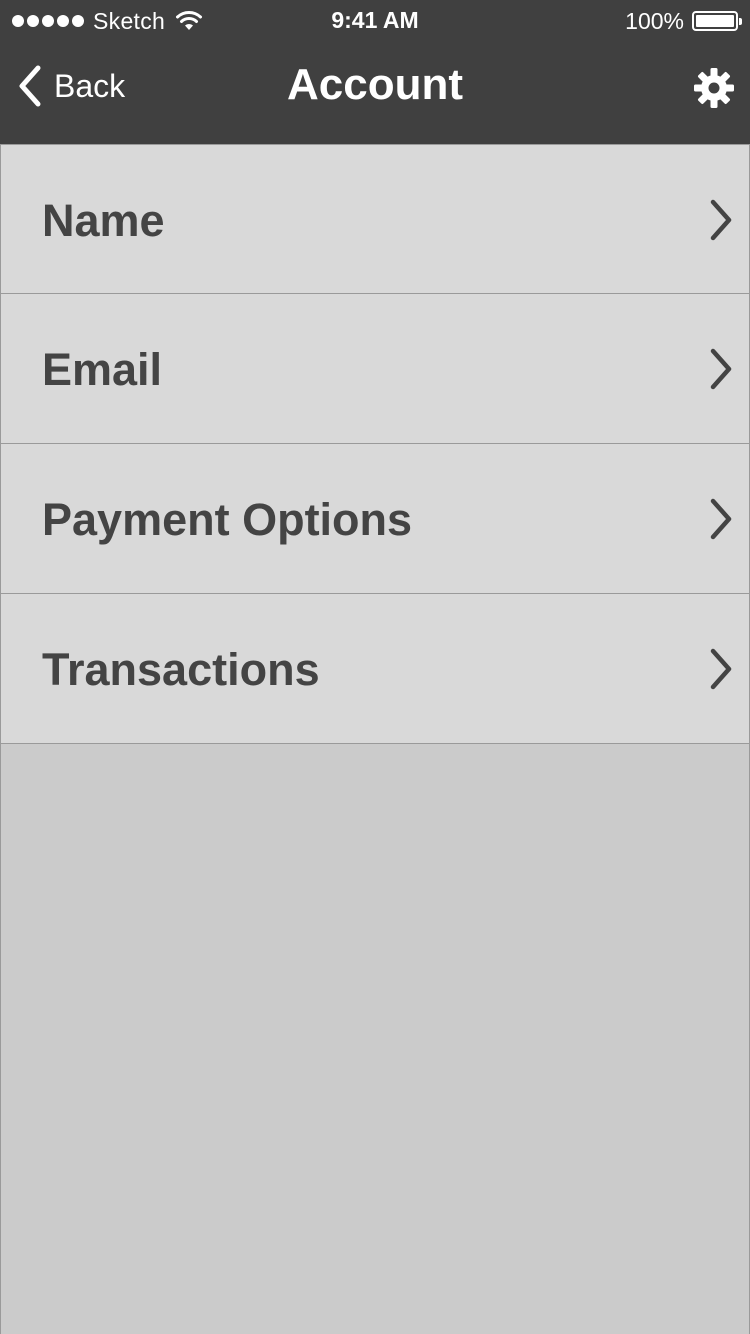 The height and width of the screenshot is (1334, 750). I want to click on menu-item-transactions: Transactions, so click(375, 669).